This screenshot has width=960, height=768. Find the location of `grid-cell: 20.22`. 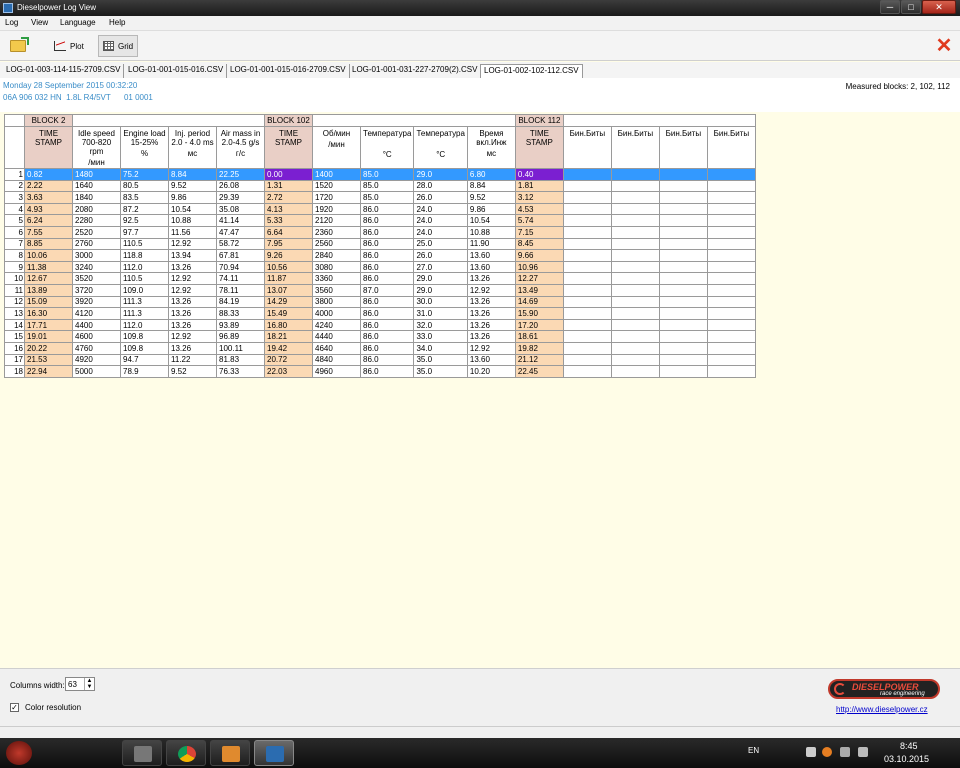

grid-cell: 20.22 is located at coordinates (48, 348).